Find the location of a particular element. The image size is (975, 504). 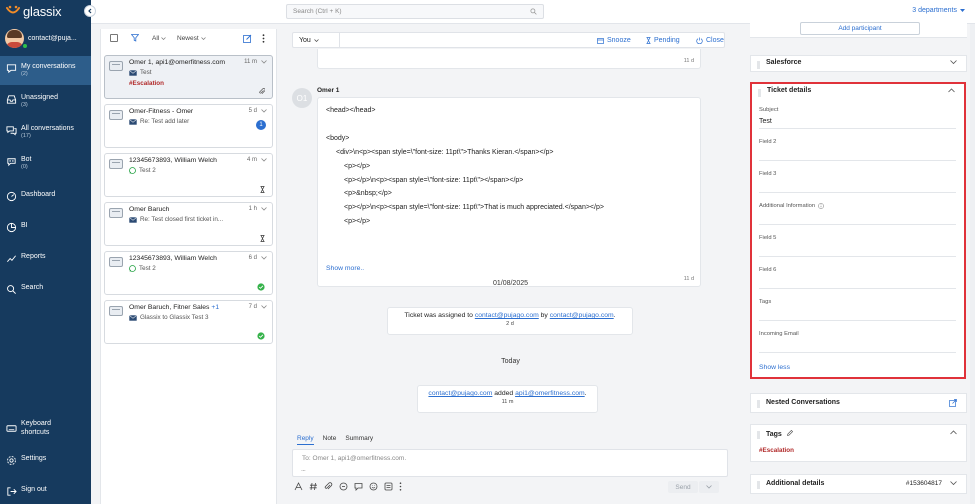

nav-label: My conversations is located at coordinates (48, 66).